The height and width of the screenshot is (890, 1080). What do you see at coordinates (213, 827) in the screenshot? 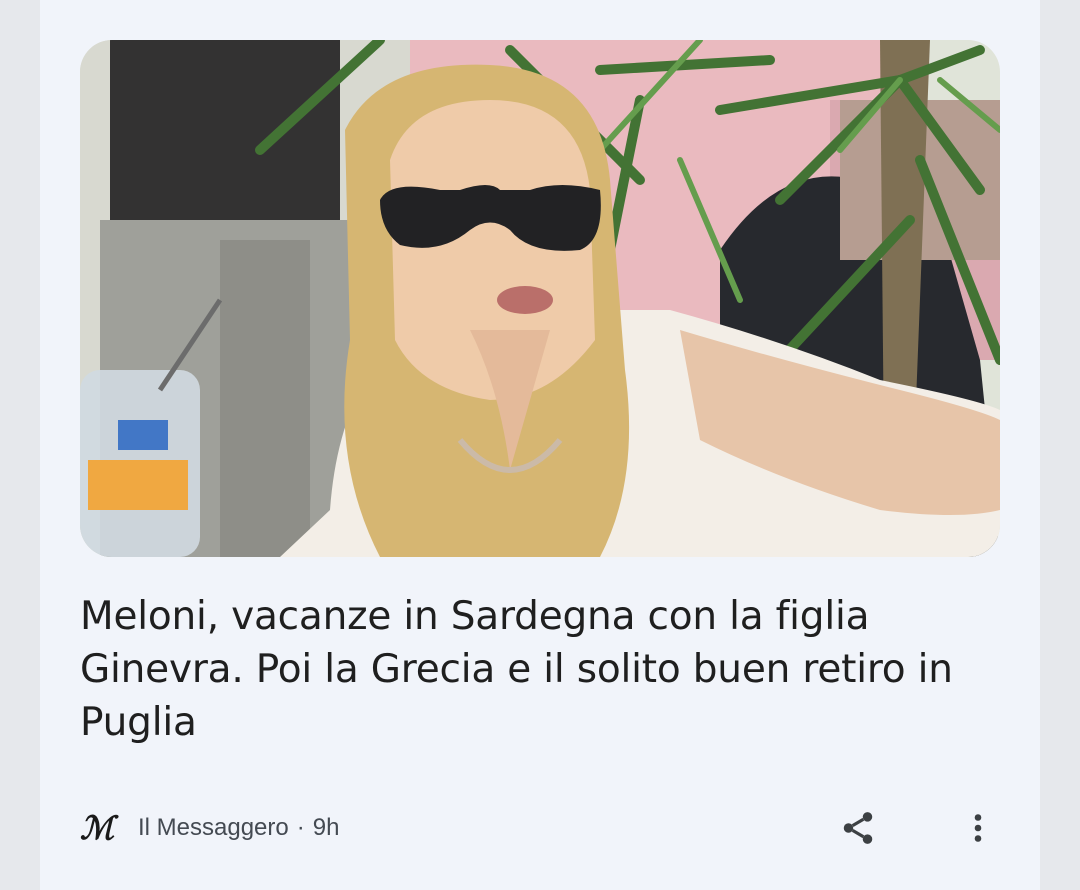
I see `source-name: Il Messaggero` at bounding box center [213, 827].